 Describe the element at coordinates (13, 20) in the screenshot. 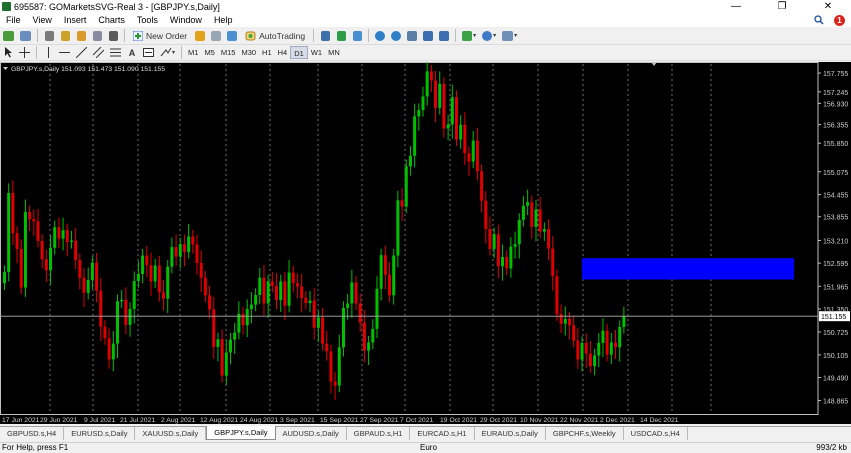

I see `menu-file: File` at that location.